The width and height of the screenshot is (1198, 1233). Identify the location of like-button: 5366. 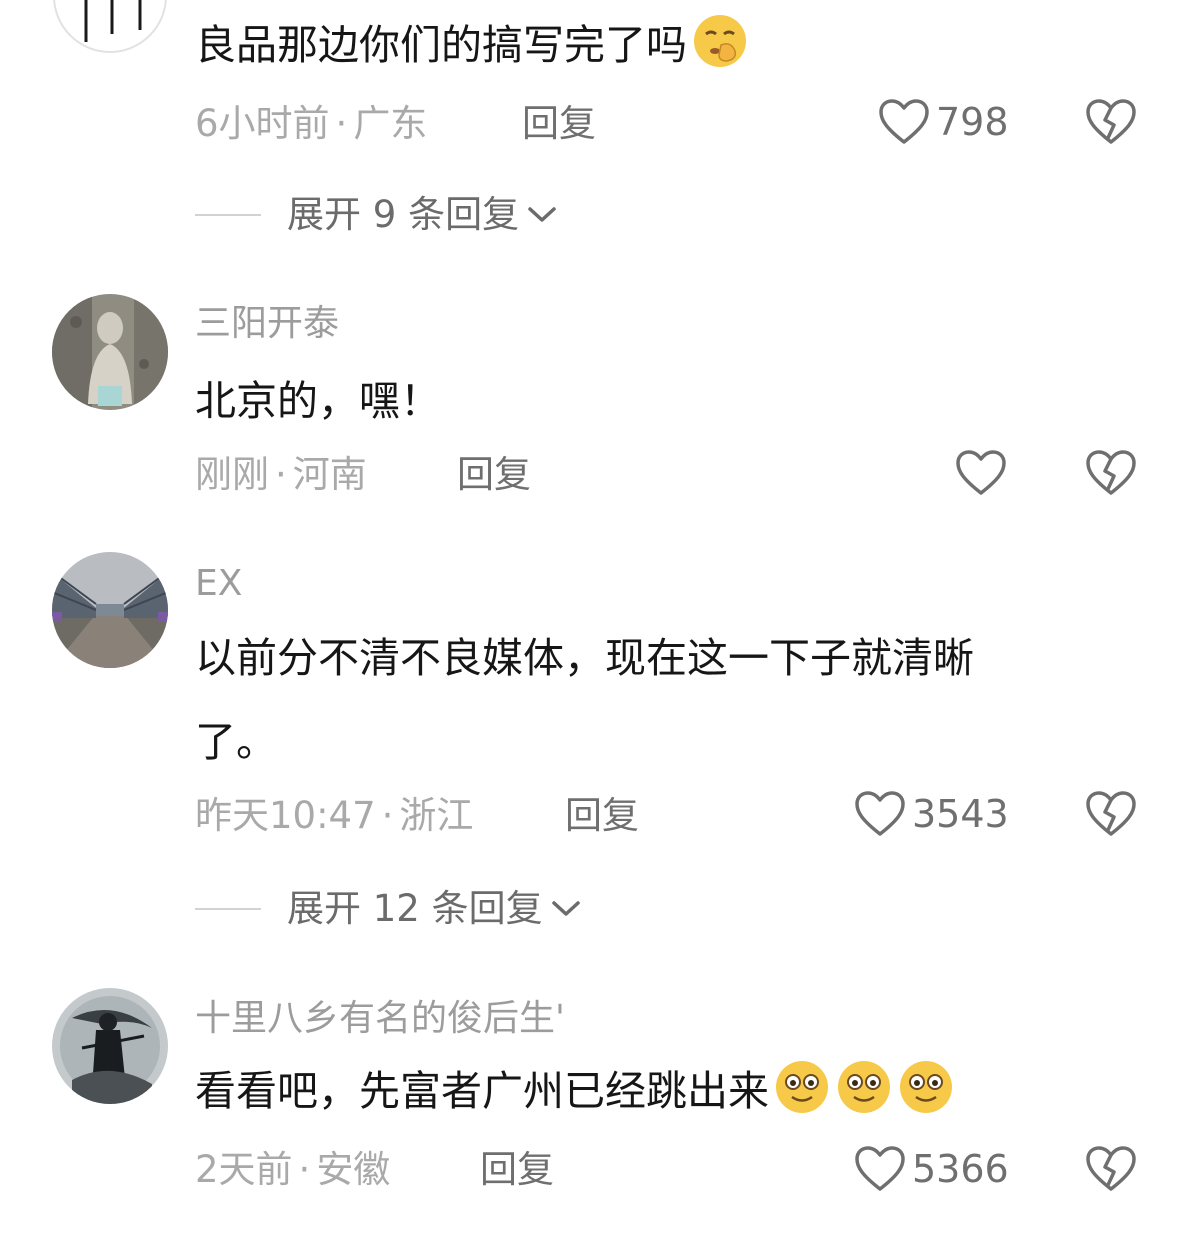
(931, 1169).